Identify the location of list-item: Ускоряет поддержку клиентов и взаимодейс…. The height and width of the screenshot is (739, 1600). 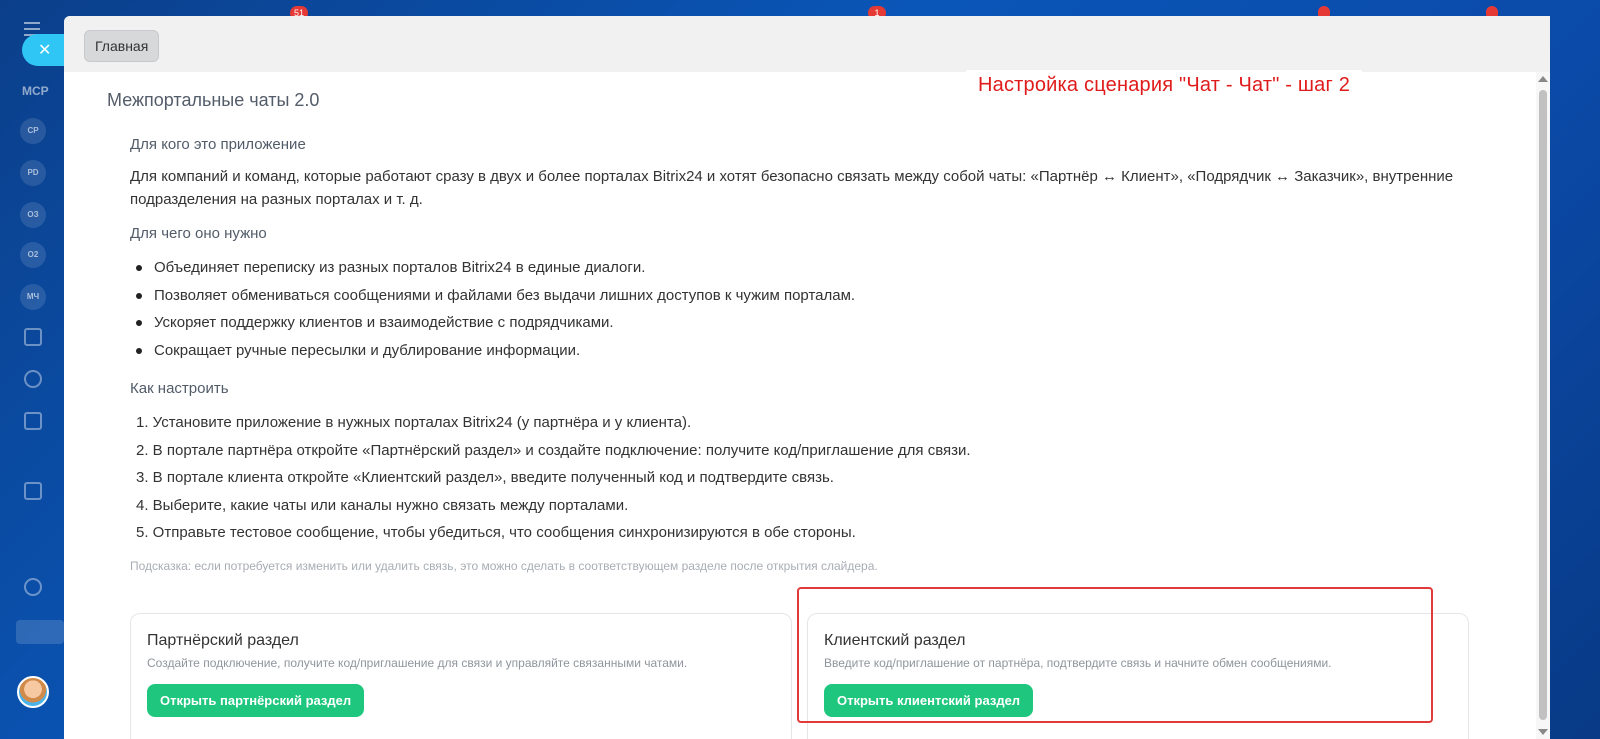
(810, 323).